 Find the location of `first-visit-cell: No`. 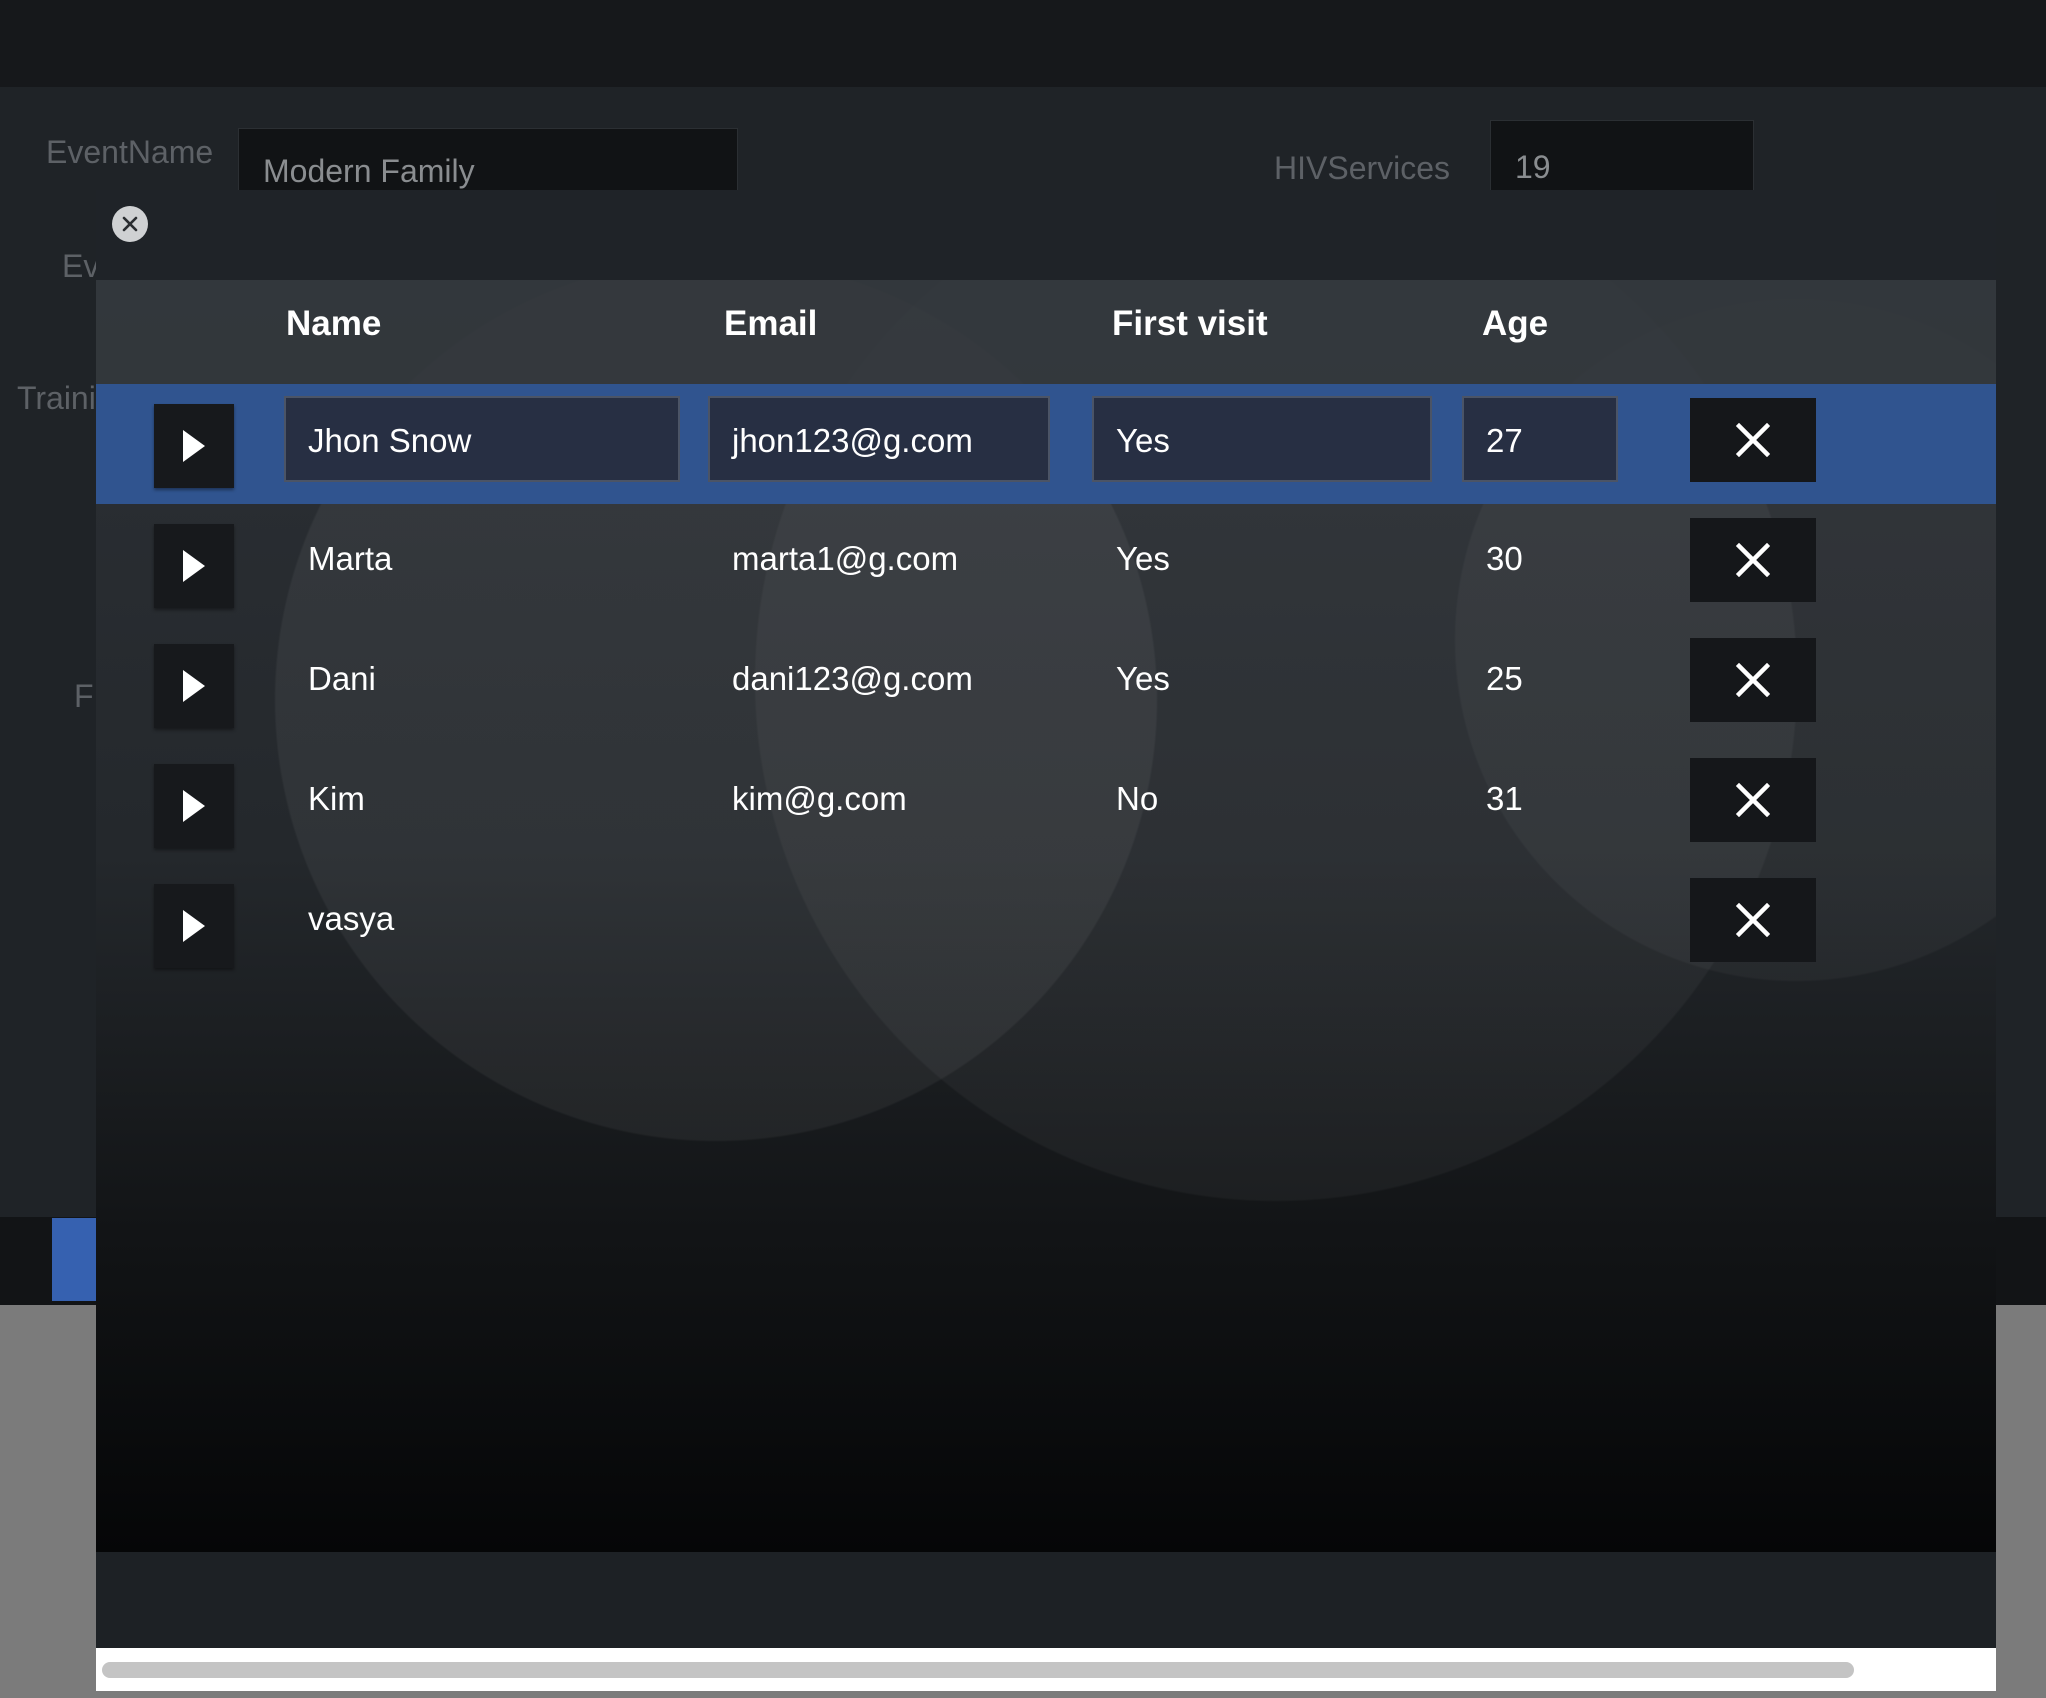

first-visit-cell: No is located at coordinates (1137, 798).